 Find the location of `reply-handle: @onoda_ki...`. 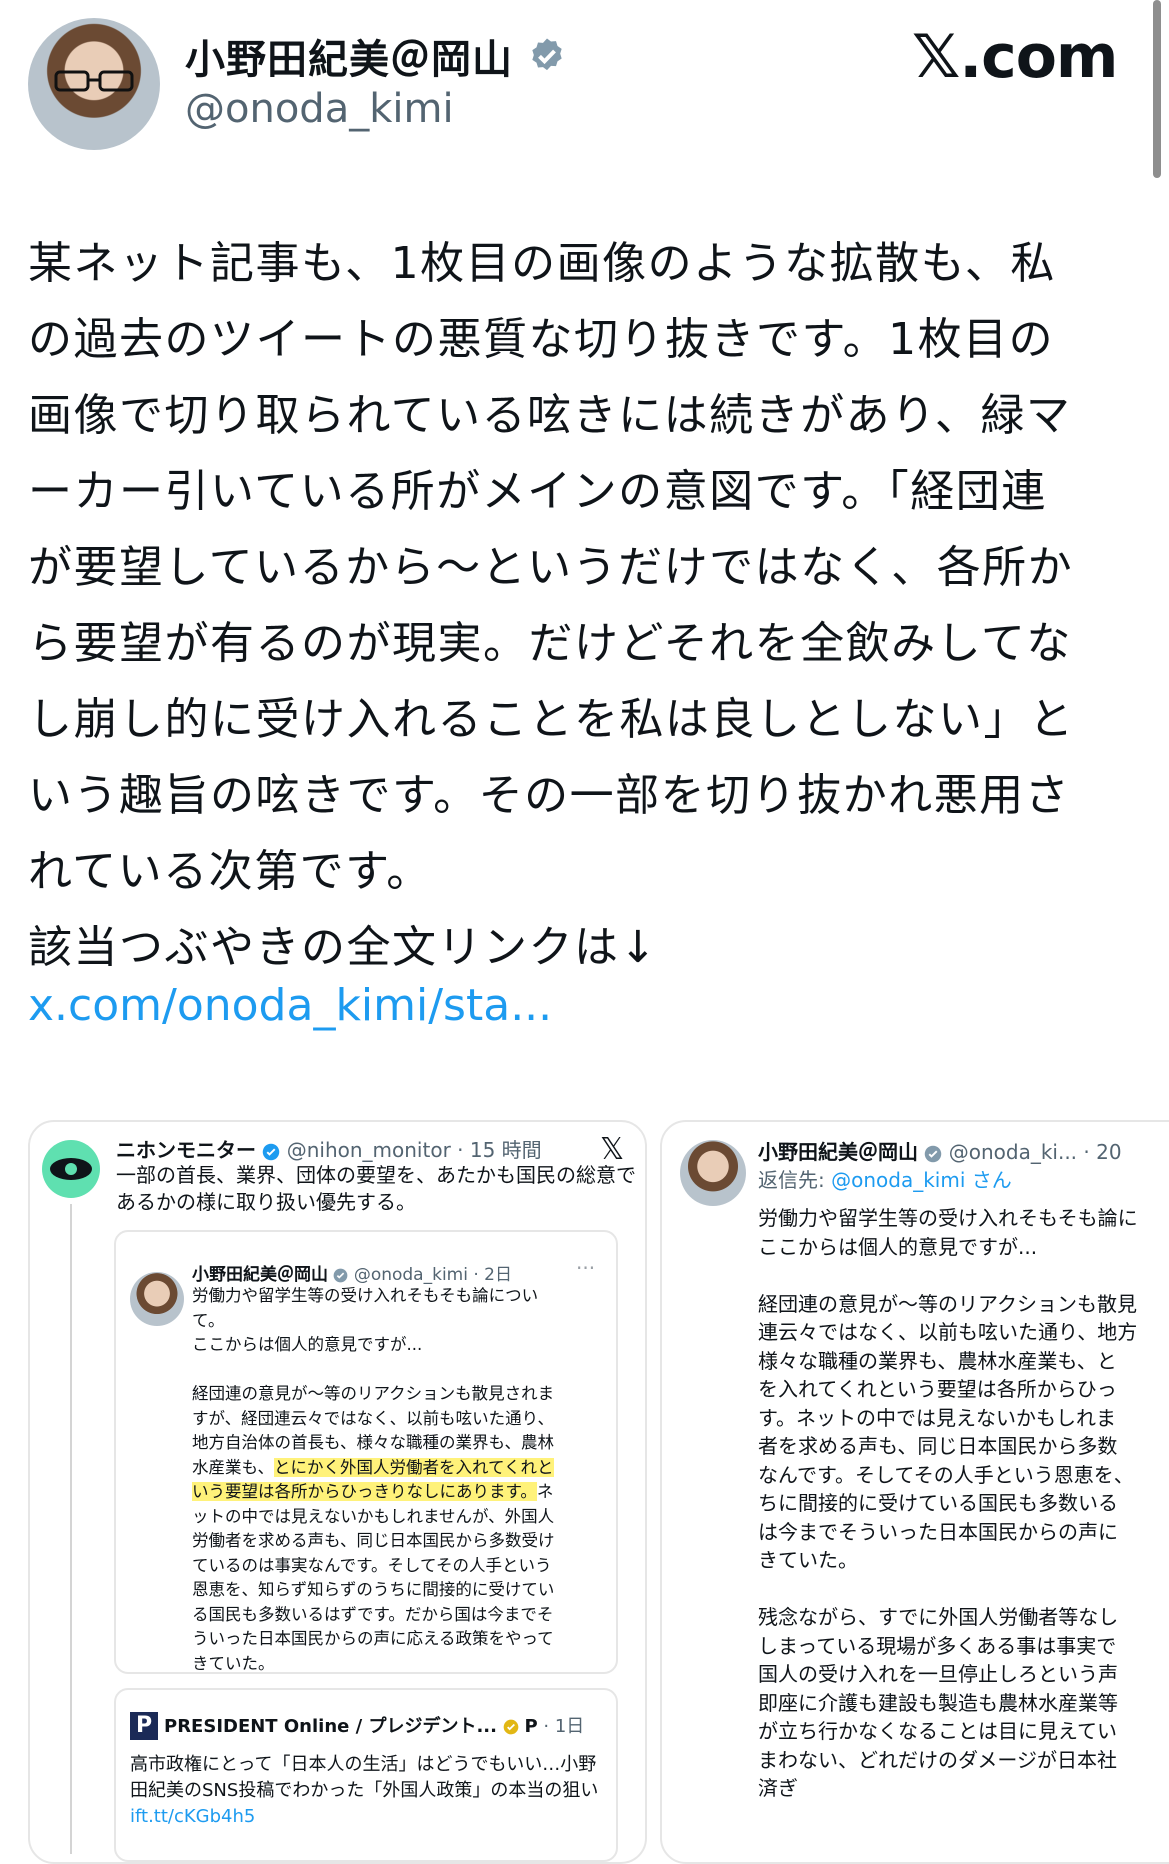

reply-handle: @onoda_ki... is located at coordinates (1013, 1152).